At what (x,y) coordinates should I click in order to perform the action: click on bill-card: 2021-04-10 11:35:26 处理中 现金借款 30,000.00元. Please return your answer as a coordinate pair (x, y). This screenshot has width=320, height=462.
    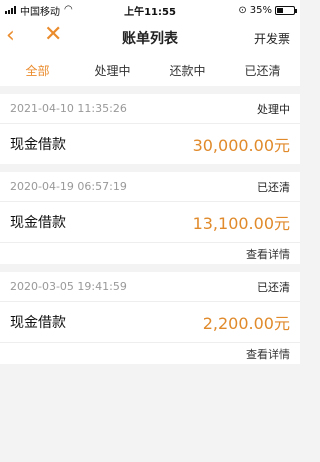
    Looking at the image, I should click on (150, 129).